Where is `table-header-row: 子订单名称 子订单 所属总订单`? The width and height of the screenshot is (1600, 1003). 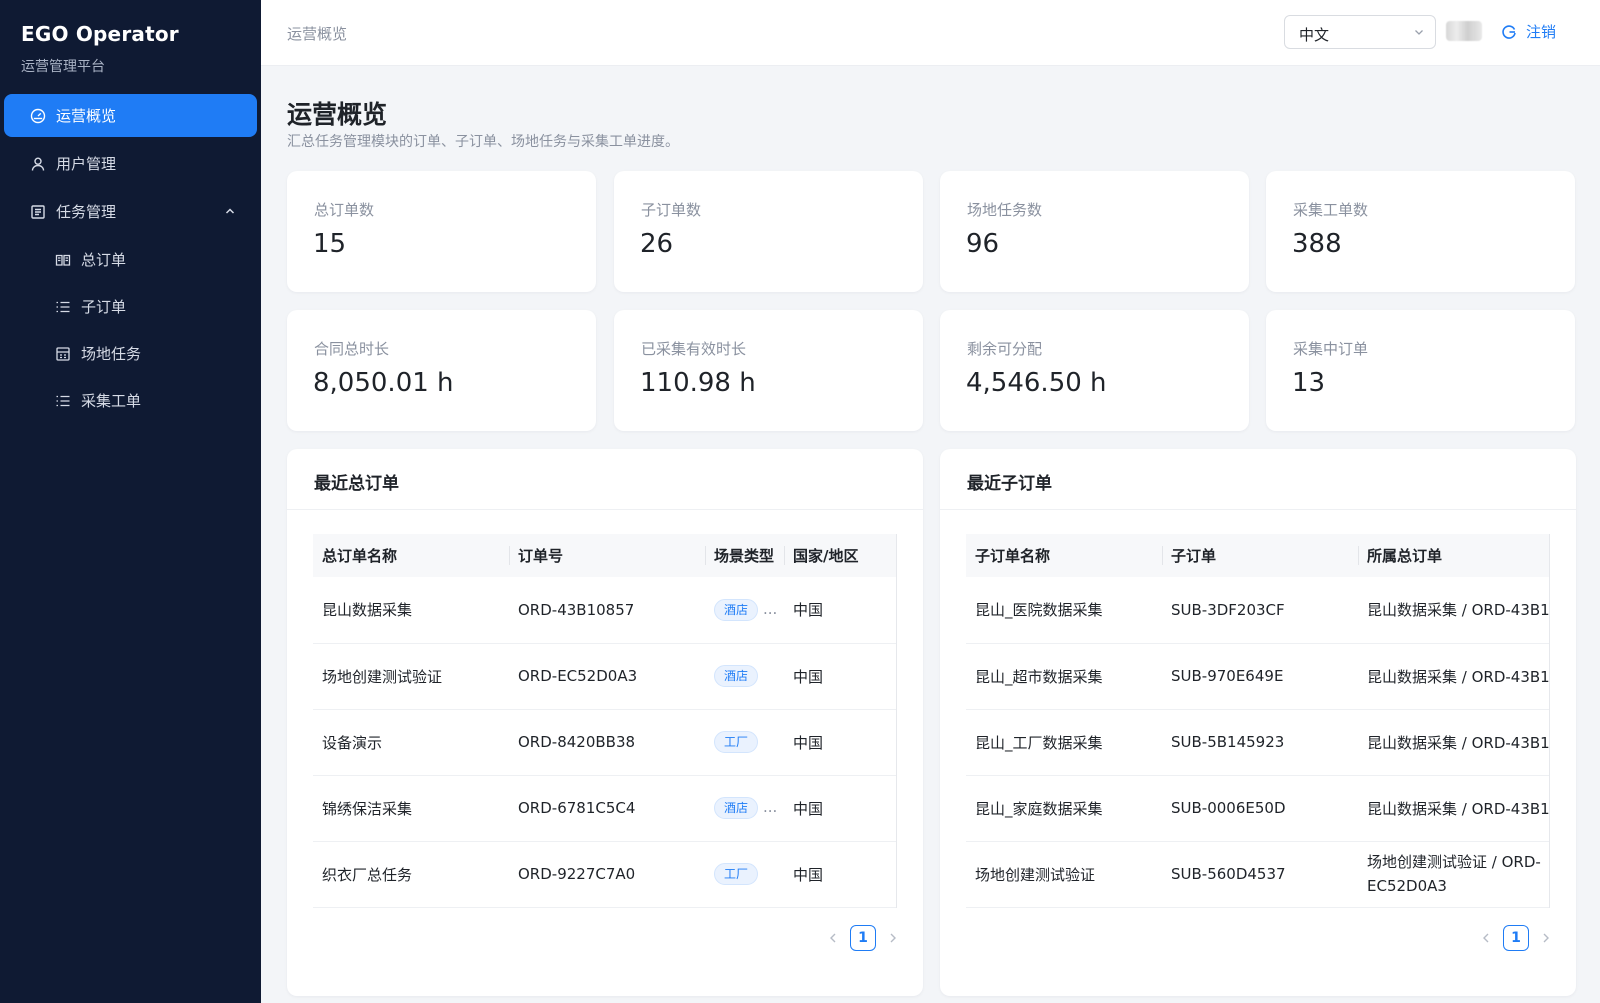 table-header-row: 子订单名称 子订单 所属总订单 is located at coordinates (1257, 555).